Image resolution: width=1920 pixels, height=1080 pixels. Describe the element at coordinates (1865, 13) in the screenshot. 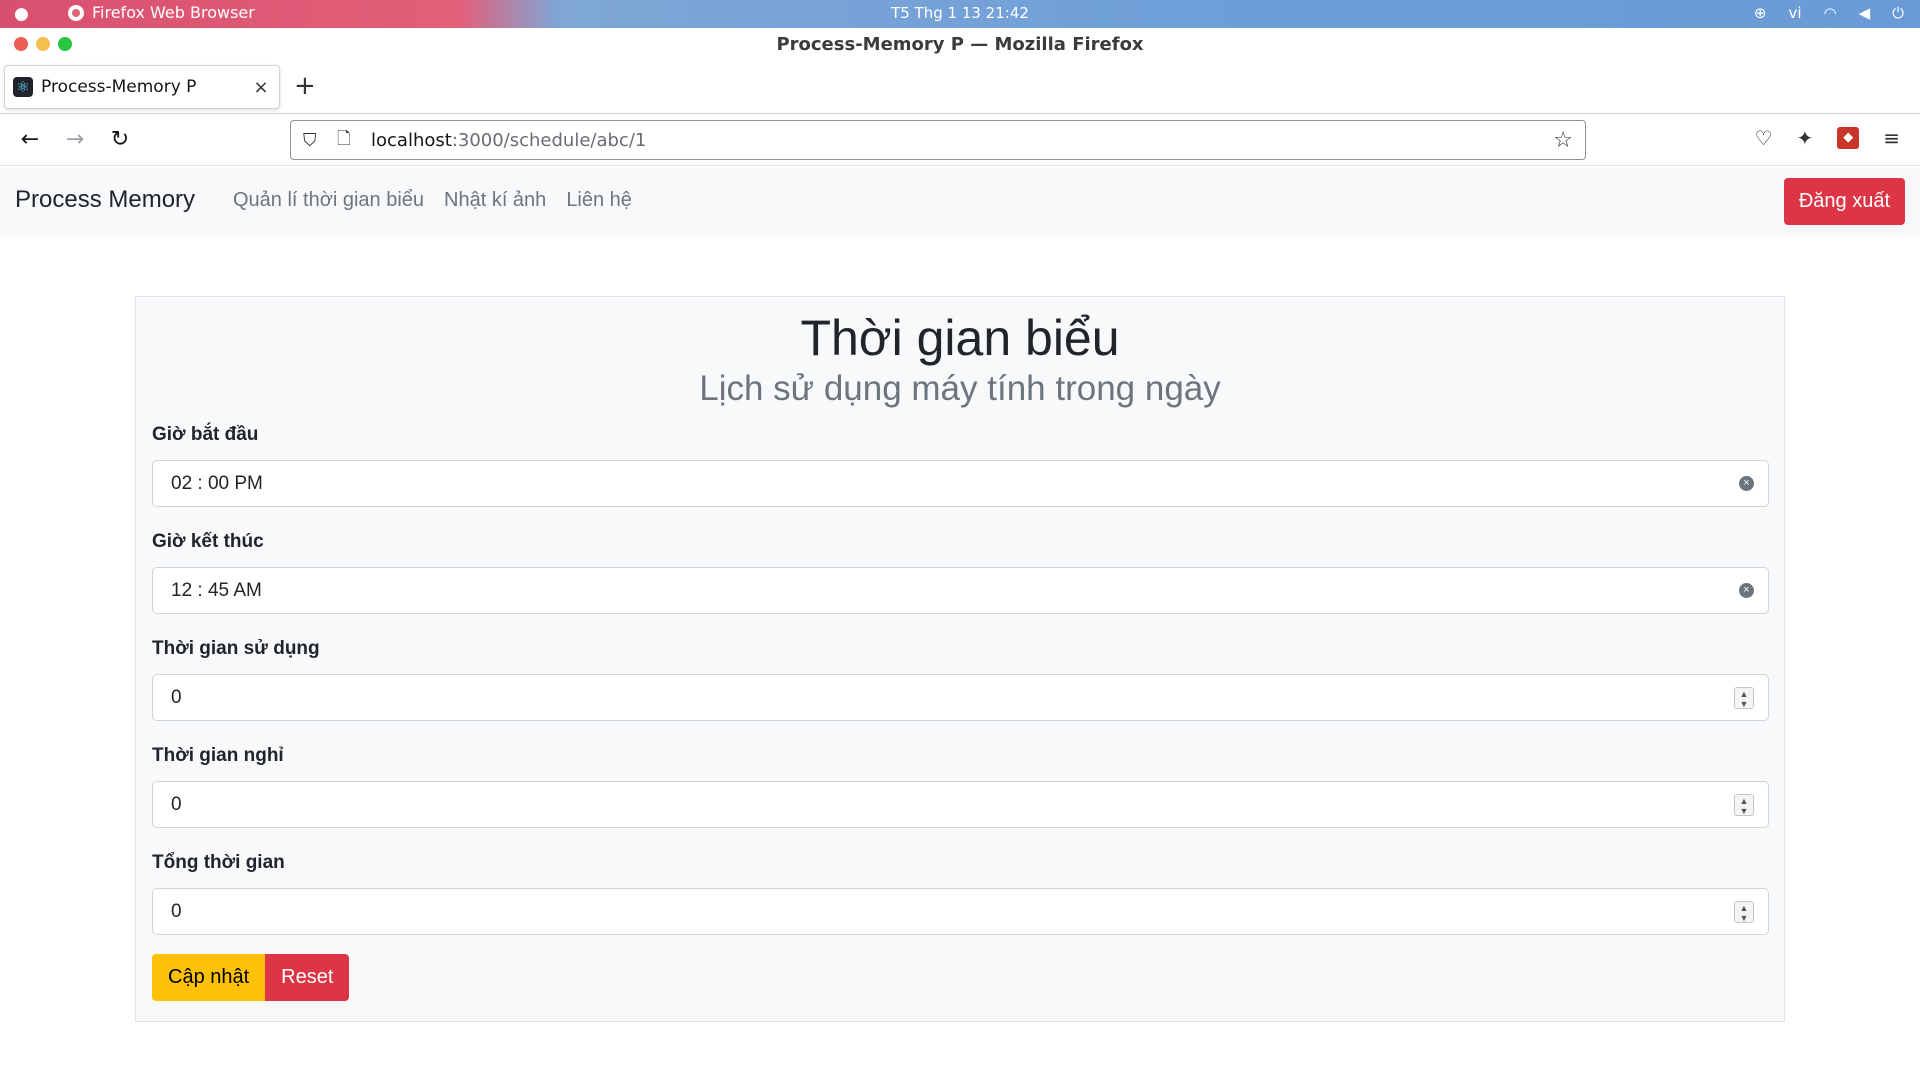

I see `volume-icon: ◀` at that location.